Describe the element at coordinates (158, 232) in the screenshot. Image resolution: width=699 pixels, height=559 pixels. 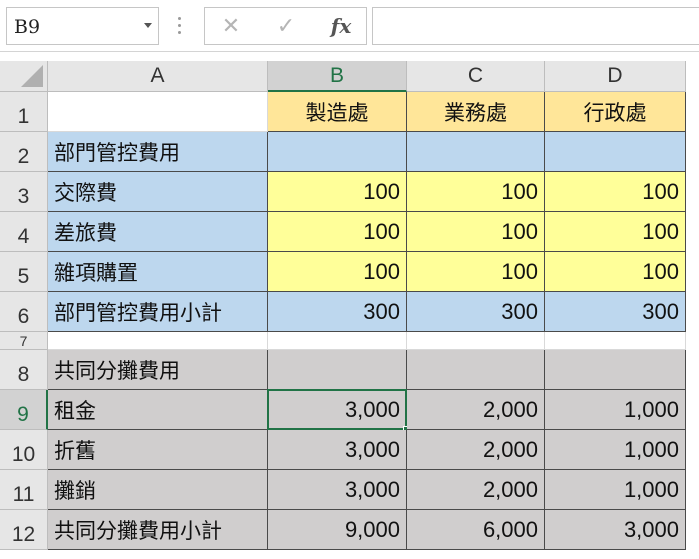
I see `cell-a4: 差旅費` at that location.